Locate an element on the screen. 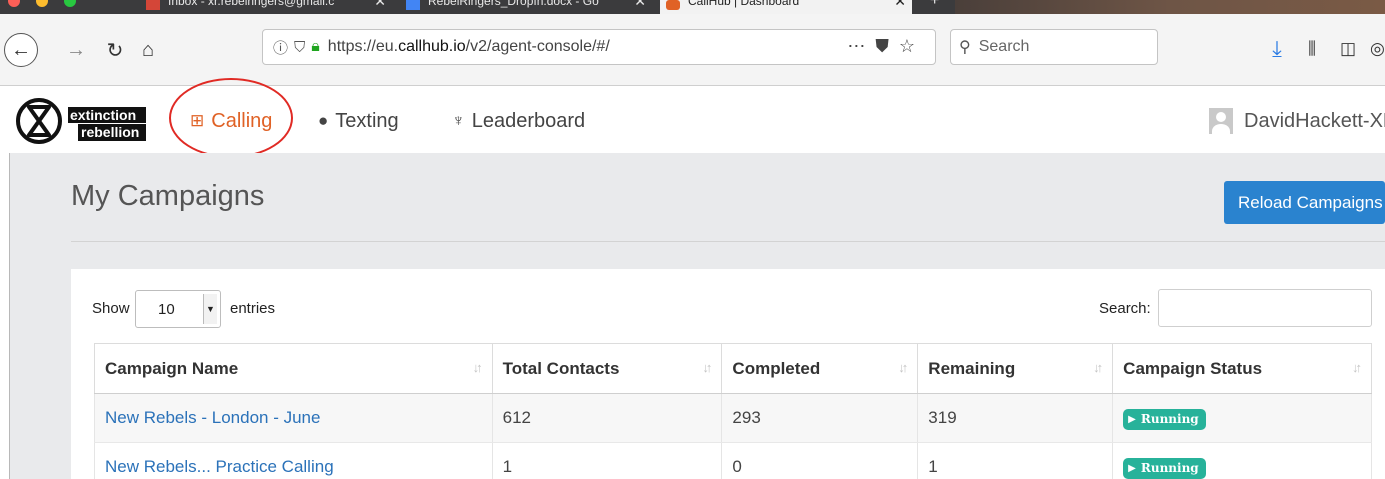  calling-highlight-annotation is located at coordinates (231, 118).